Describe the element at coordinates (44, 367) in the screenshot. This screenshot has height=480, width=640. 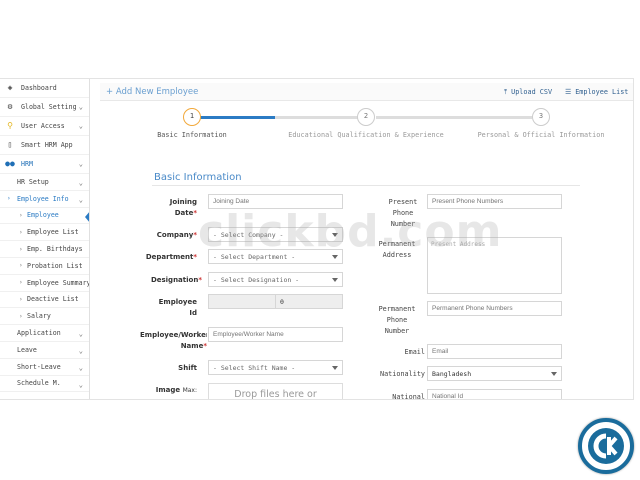
I see `sidebar-item-short-leave: Short-Leave ⌄` at that location.